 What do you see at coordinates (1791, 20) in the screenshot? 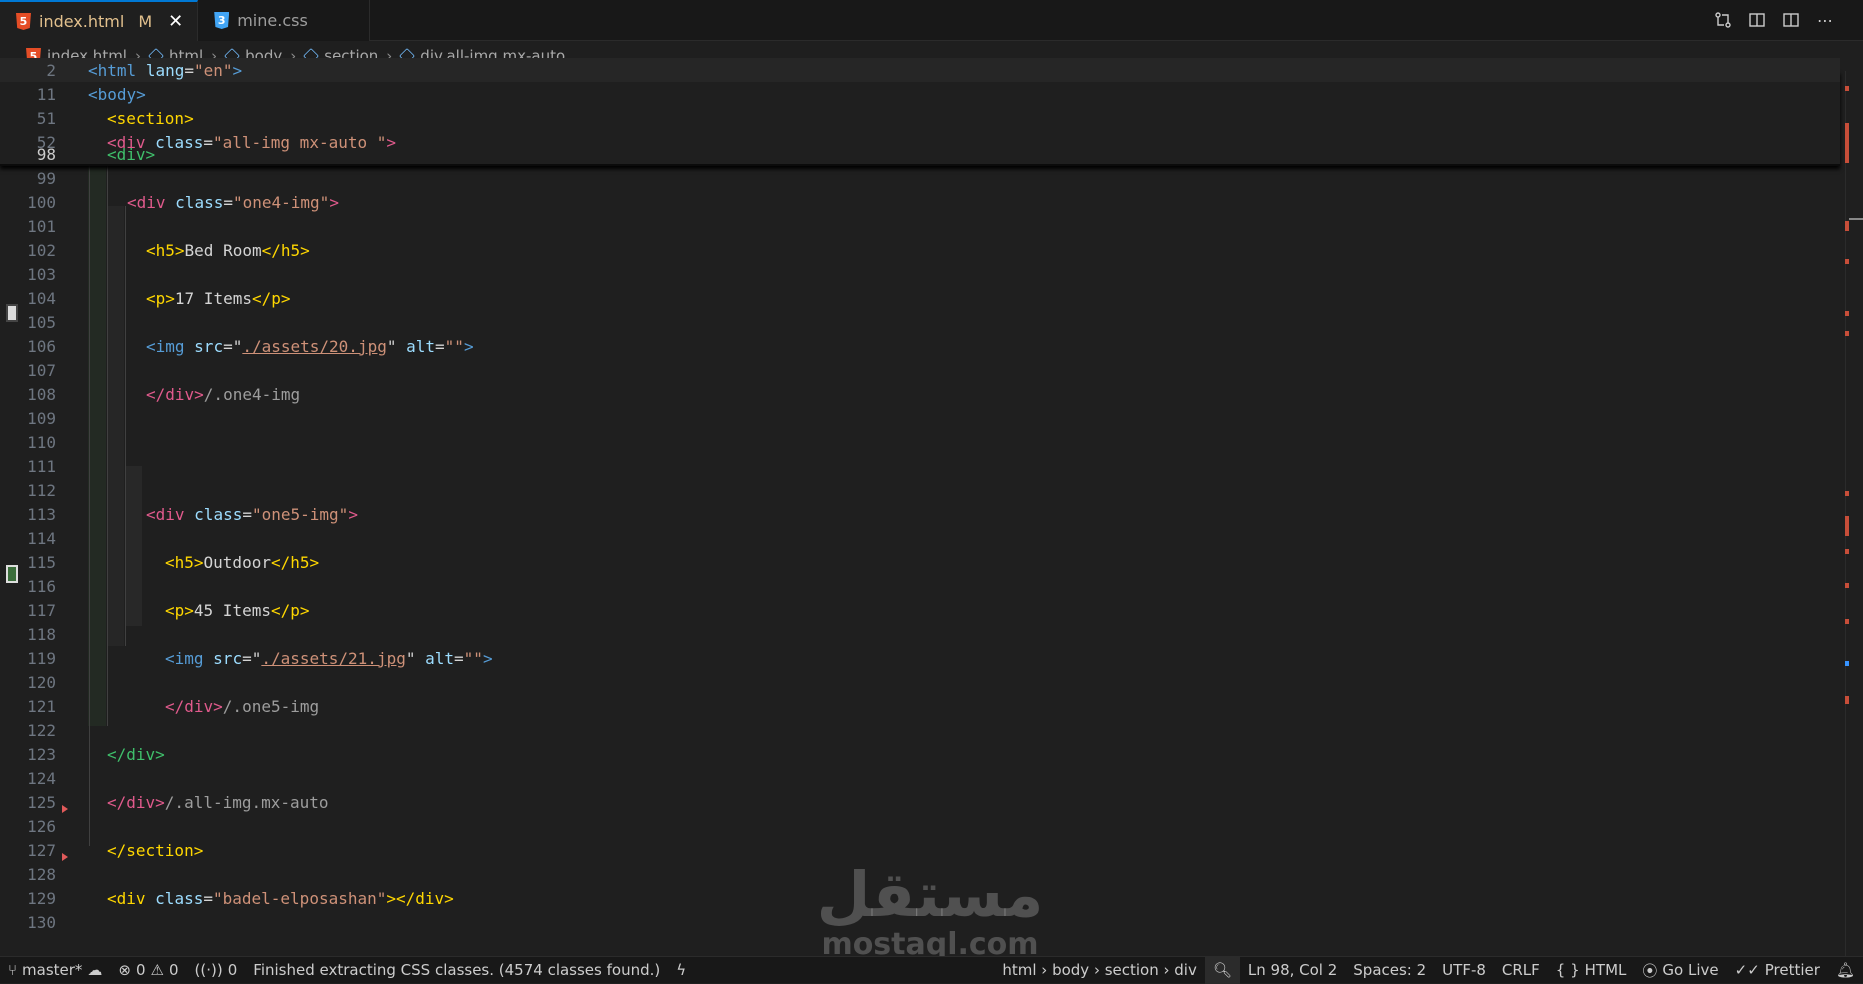
I see `split-editor-icon` at bounding box center [1791, 20].